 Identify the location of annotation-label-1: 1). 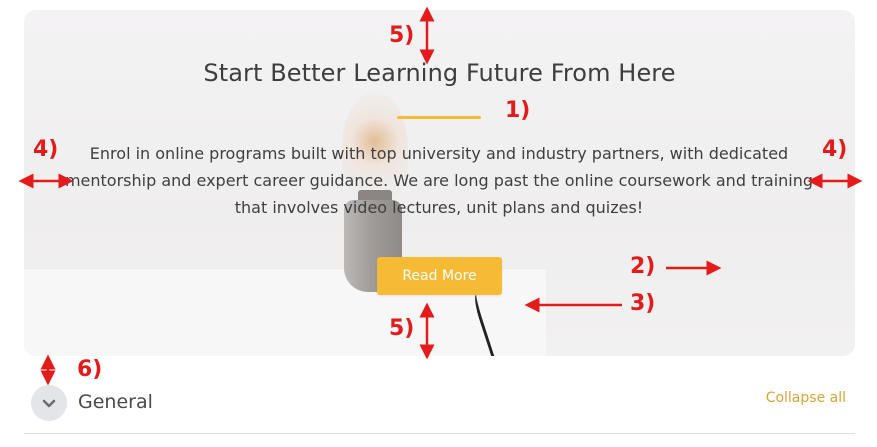
(518, 110).